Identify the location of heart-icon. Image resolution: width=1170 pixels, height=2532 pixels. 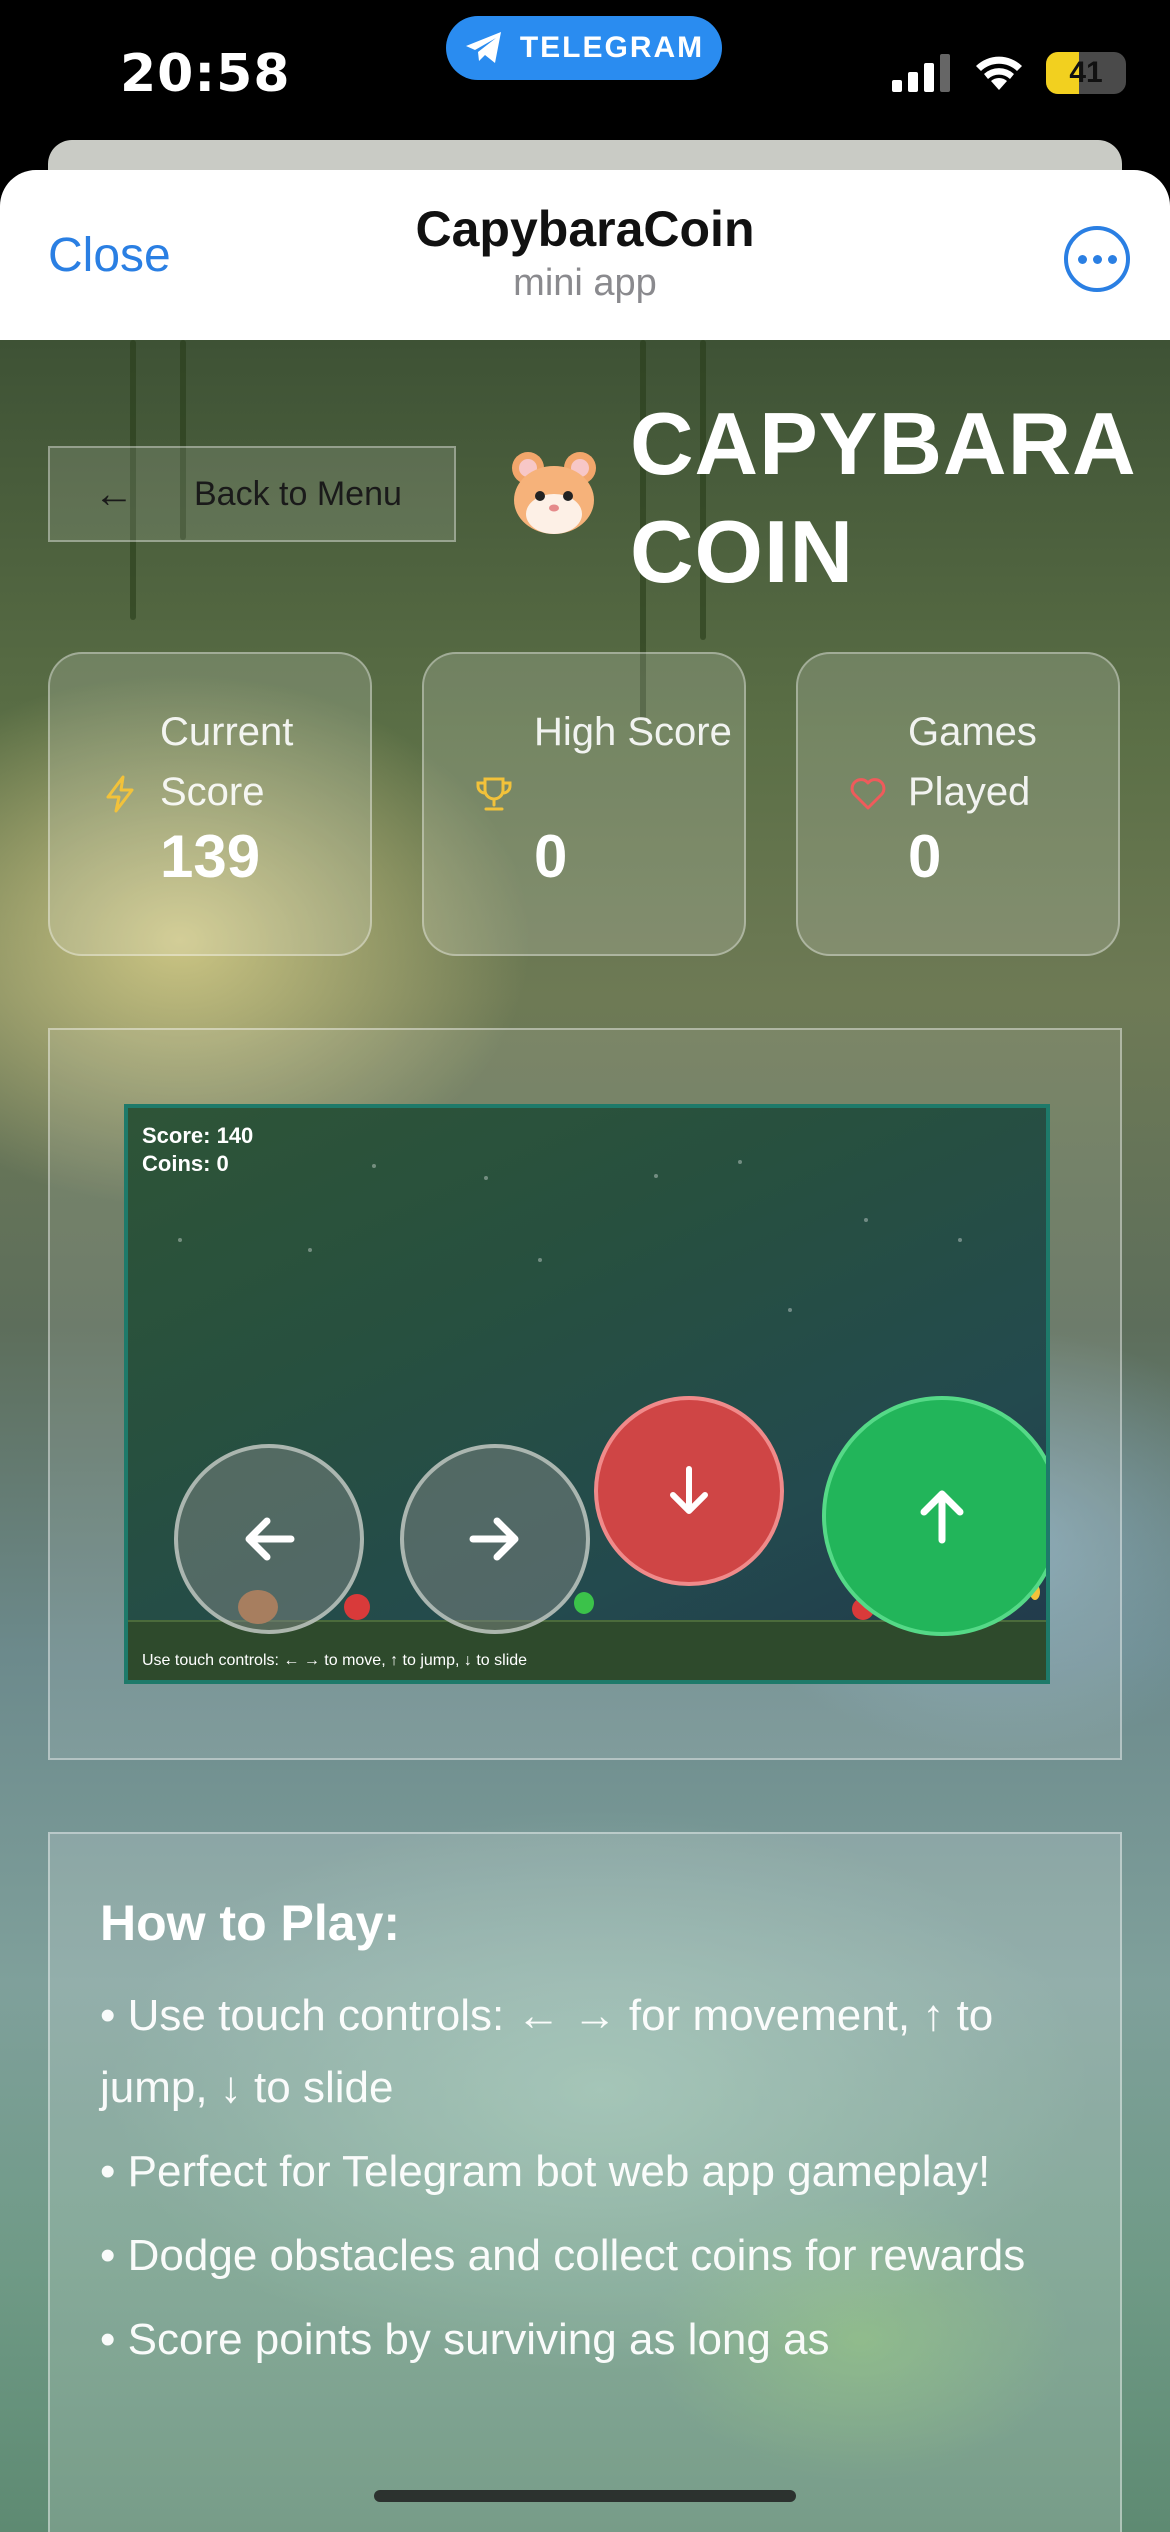
(868, 794).